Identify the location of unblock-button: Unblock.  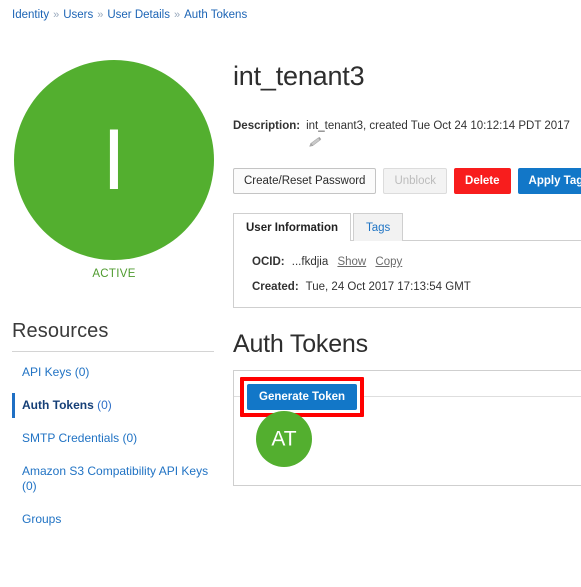
(415, 181).